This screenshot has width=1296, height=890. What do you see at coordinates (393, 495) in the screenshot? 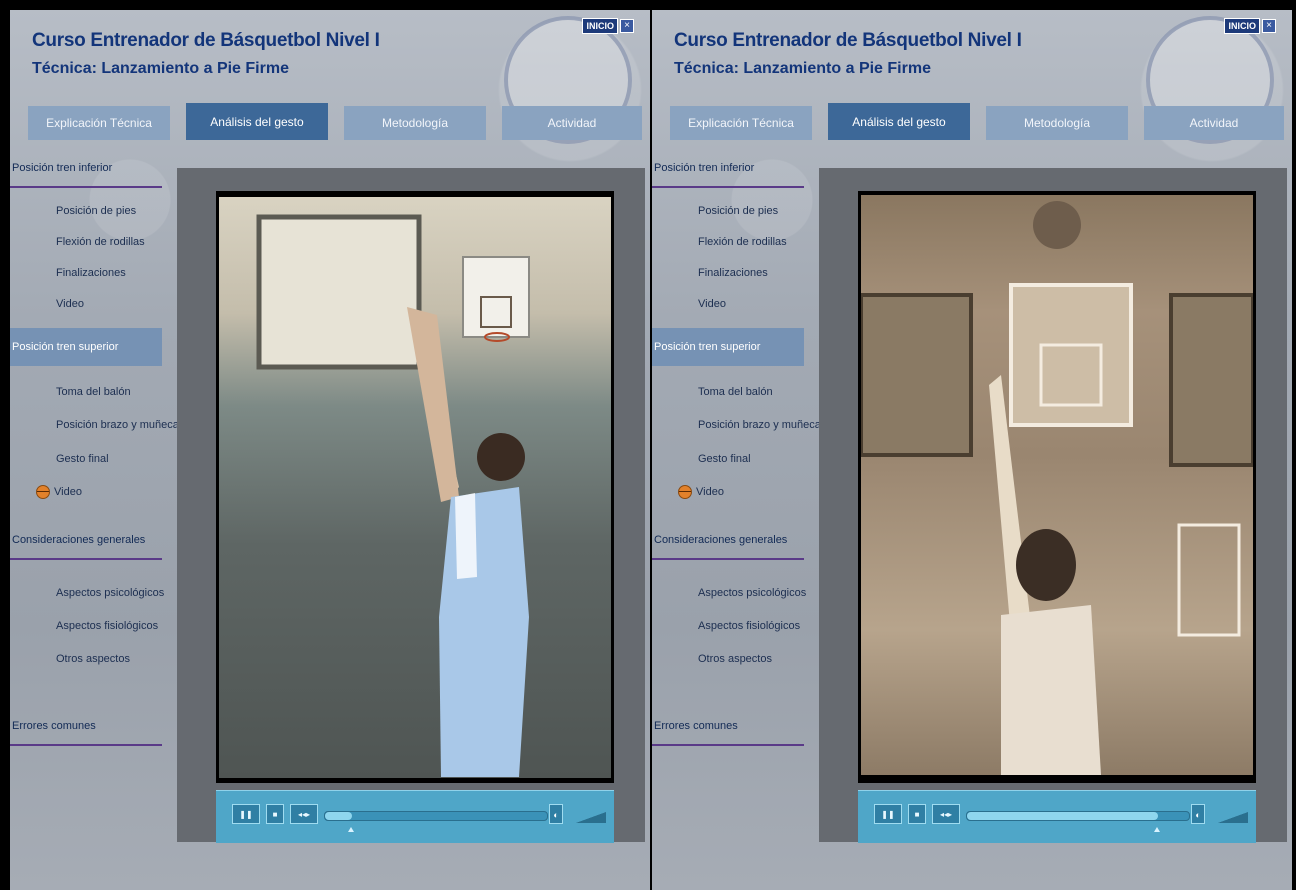
I see `player-shooting-illustration` at bounding box center [393, 495].